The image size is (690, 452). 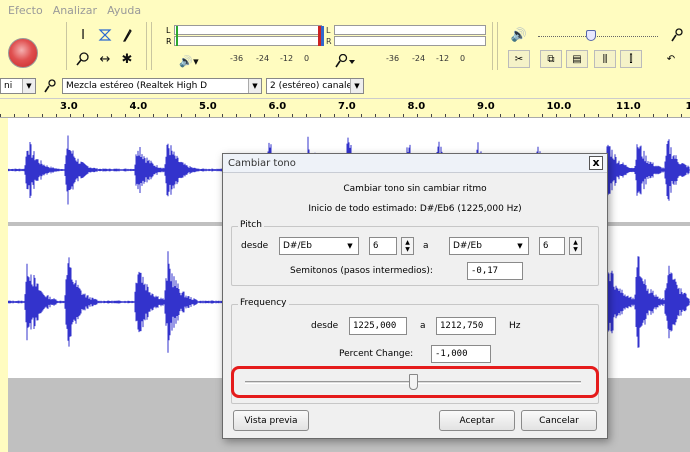 I want to click on channels-value: 2 (estéreo) canale, so click(x=311, y=86).